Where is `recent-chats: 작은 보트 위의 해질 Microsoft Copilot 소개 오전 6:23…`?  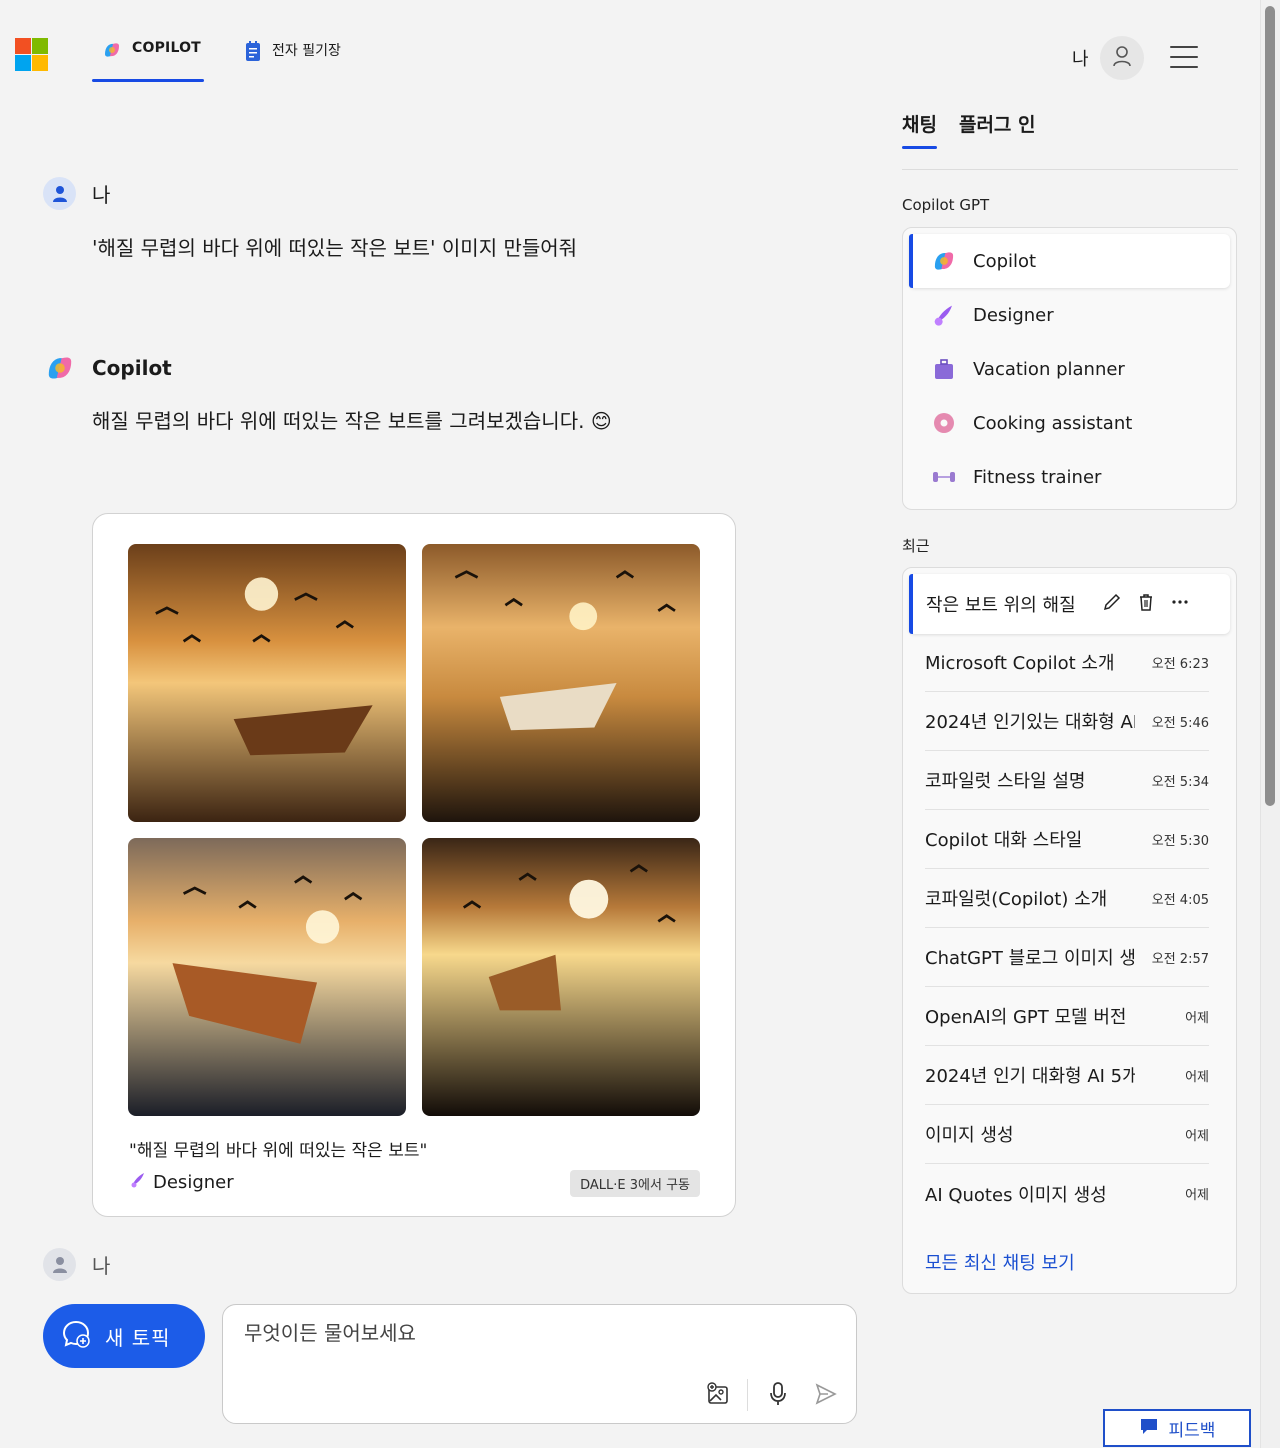
recent-chats: 작은 보트 위의 해질 Microsoft Copilot 소개 오전 6:23… is located at coordinates (1069, 930).